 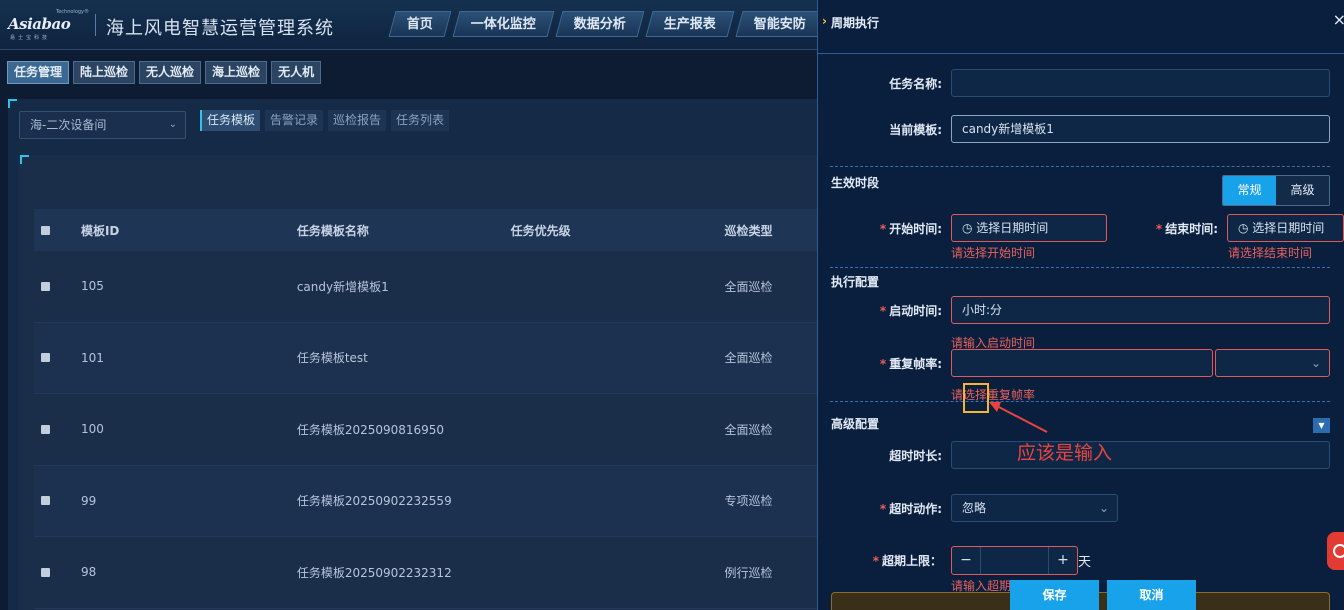 What do you see at coordinates (102, 125) in the screenshot?
I see `station-select: 海-二次设备间 ⌄` at bounding box center [102, 125].